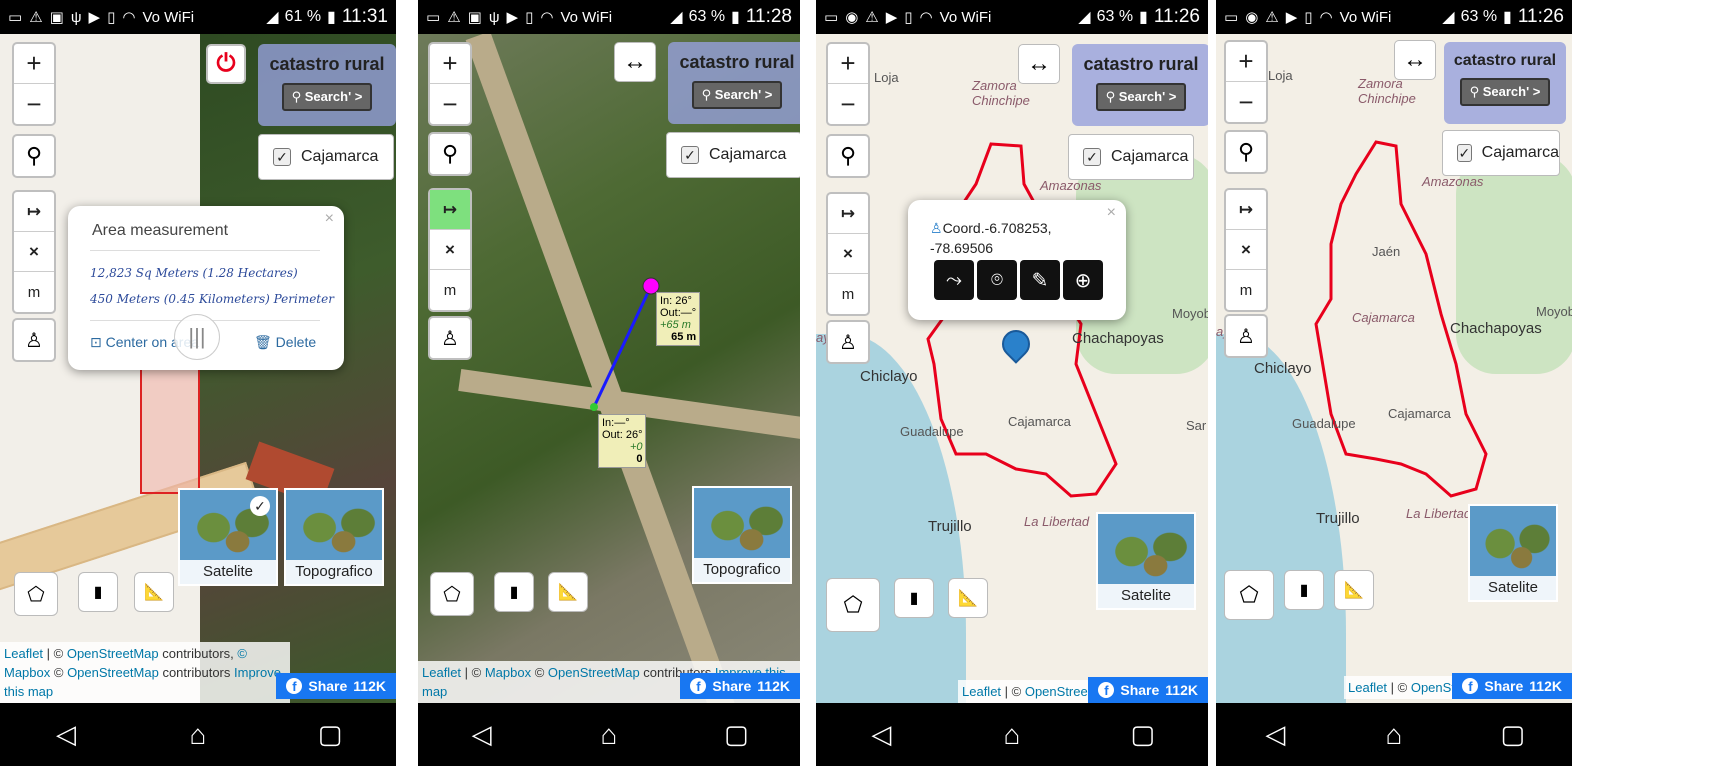  I want to click on measure-control: ↦ × m, so click(848, 254).